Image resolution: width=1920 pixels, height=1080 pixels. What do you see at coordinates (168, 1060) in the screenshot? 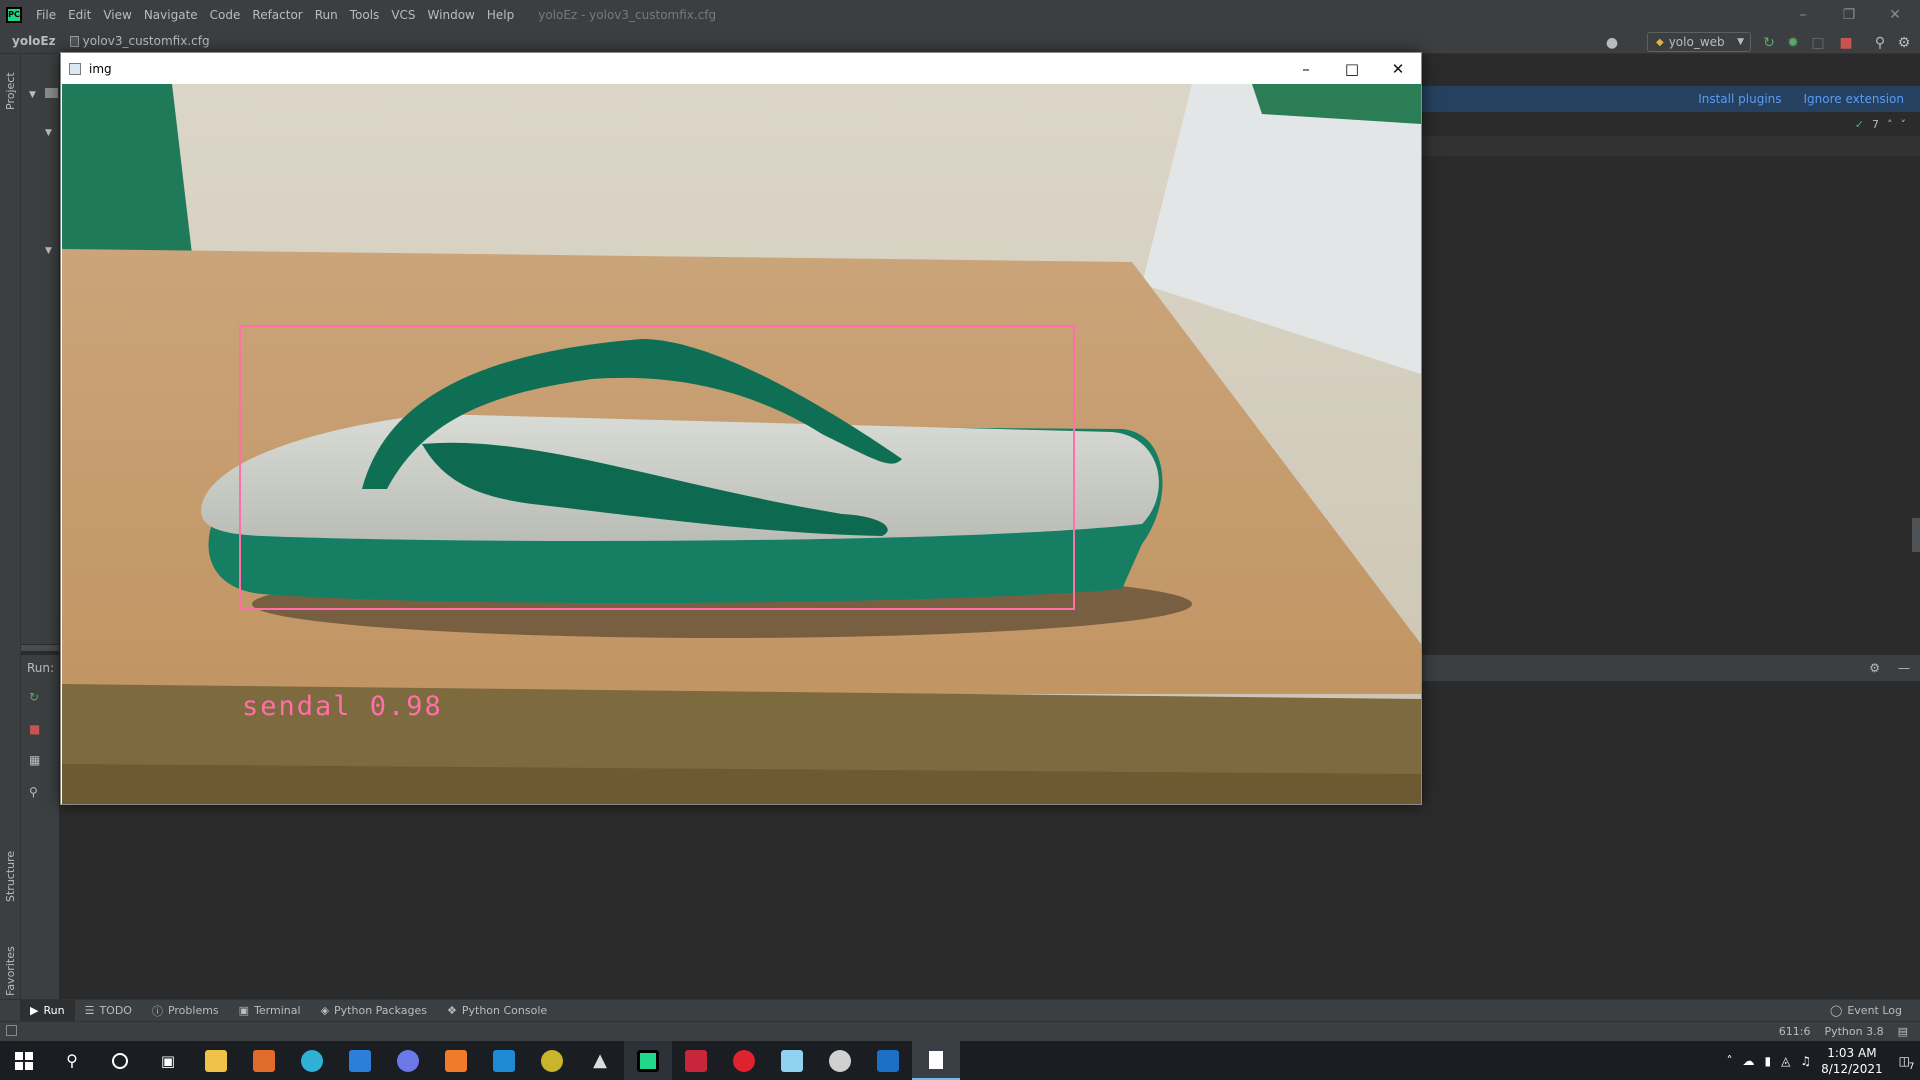
I see `taskbar-task-view: ▣` at bounding box center [168, 1060].